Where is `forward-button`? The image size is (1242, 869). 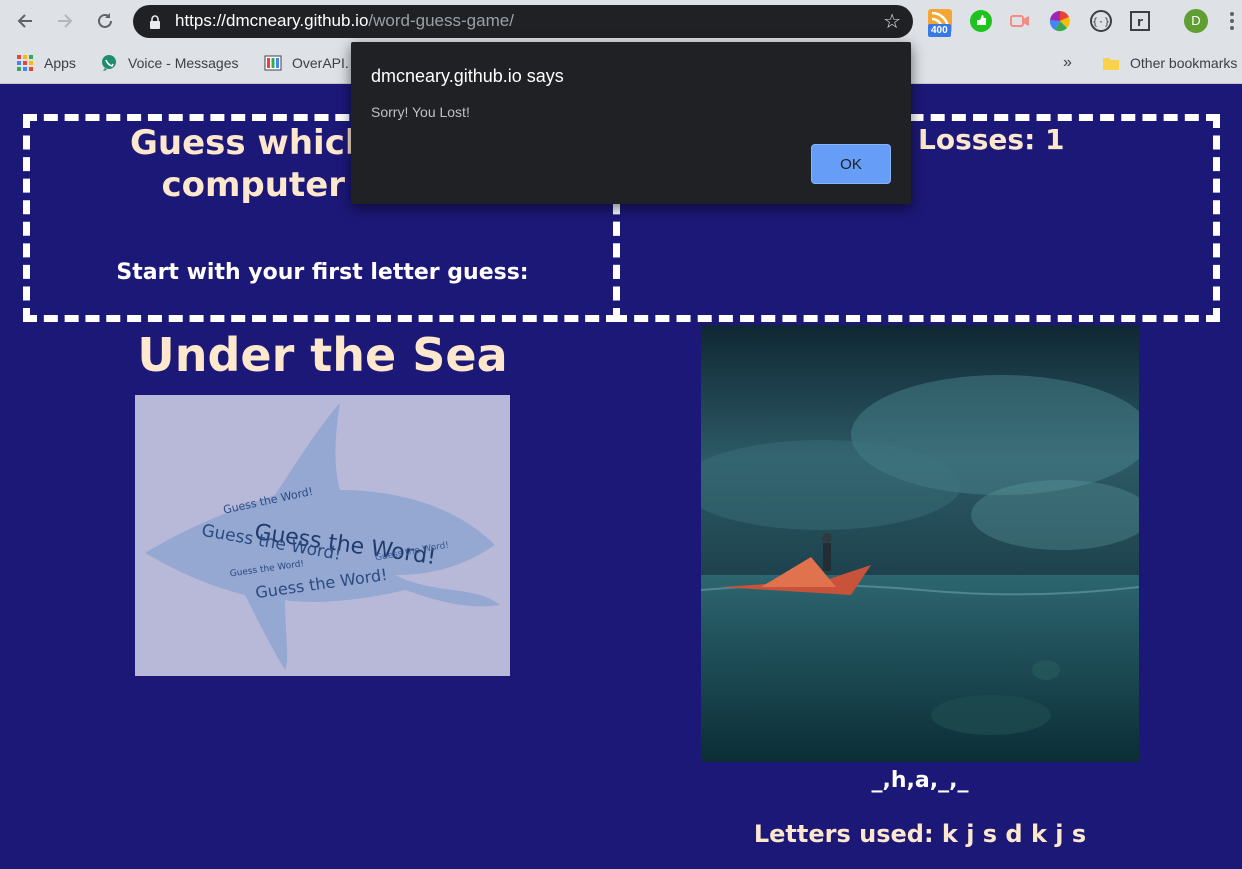 forward-button is located at coordinates (65, 21).